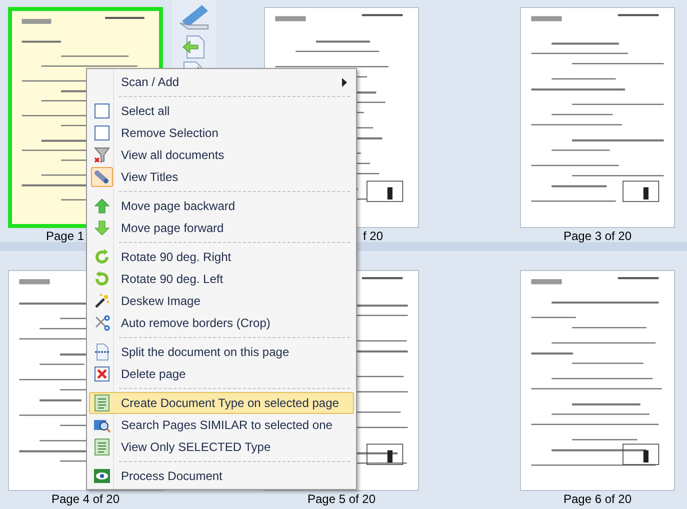 The height and width of the screenshot is (509, 687). Describe the element at coordinates (221, 133) in the screenshot. I see `menu-item: Remove Selection` at that location.